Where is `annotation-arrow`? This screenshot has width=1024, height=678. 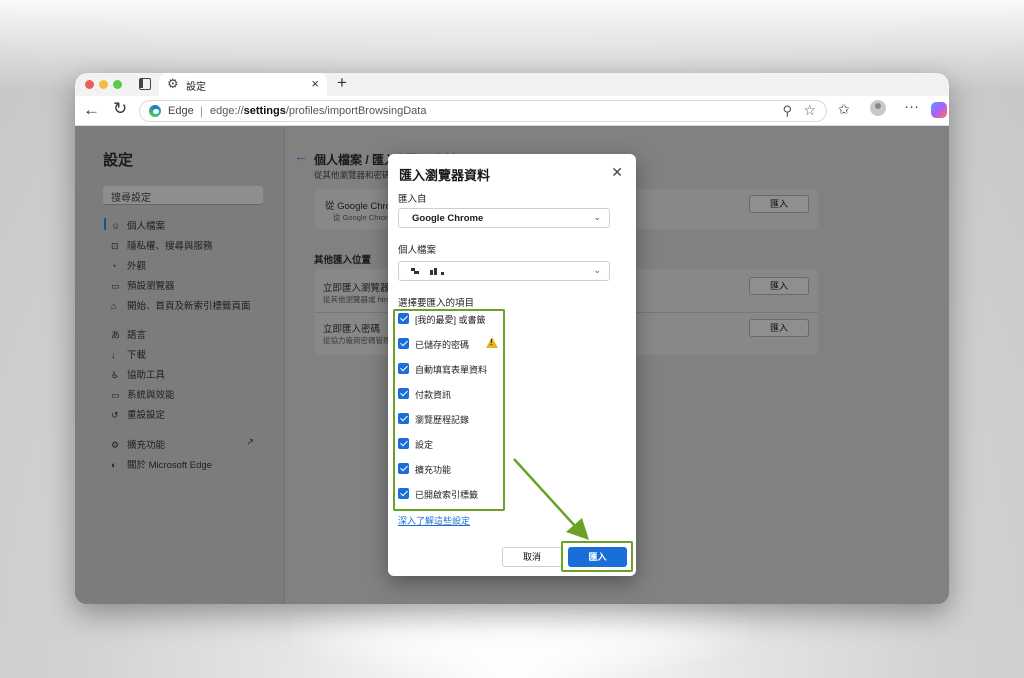 annotation-arrow is located at coordinates (551, 499).